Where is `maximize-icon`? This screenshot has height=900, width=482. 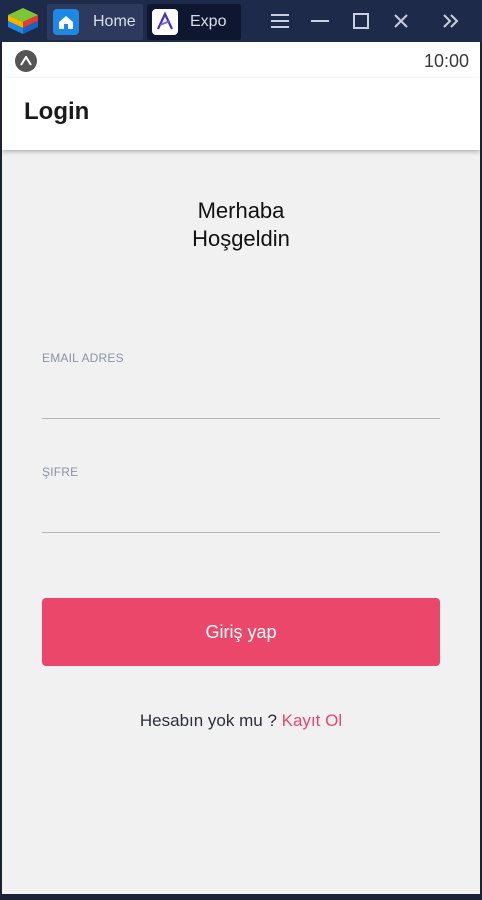
maximize-icon is located at coordinates (361, 21).